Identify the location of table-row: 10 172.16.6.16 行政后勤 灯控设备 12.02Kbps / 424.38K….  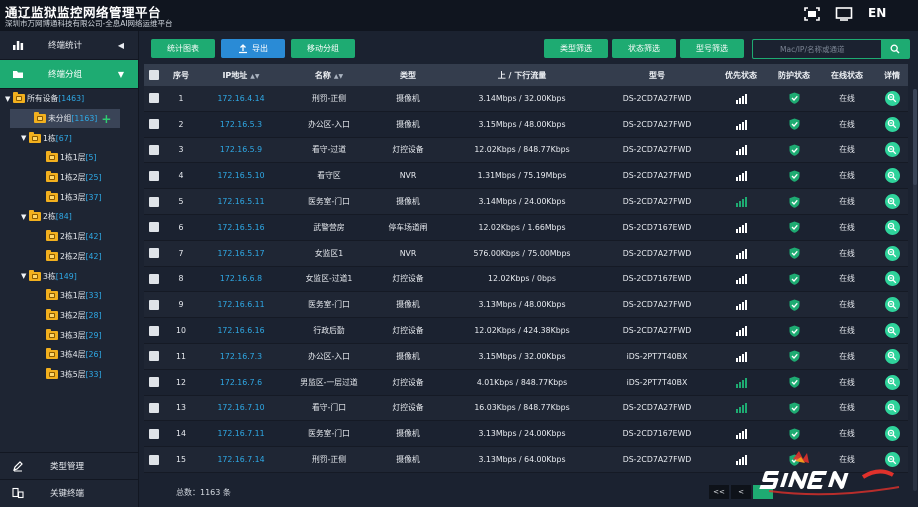
(526, 331).